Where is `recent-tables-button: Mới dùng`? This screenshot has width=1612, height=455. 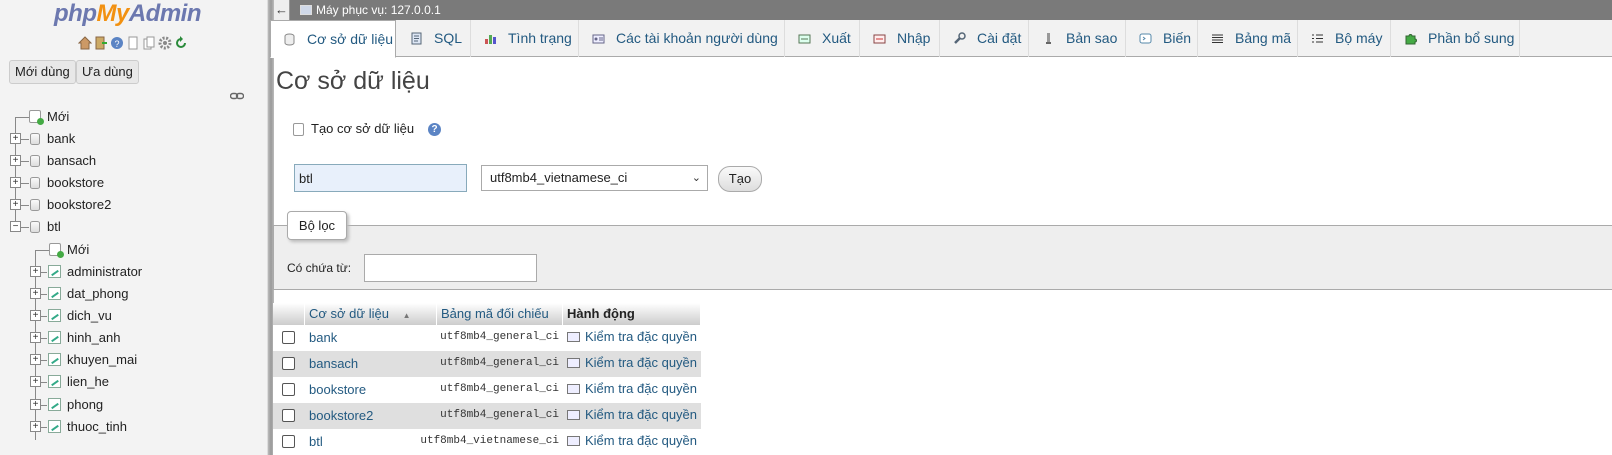
recent-tables-button: Mới dùng is located at coordinates (42, 72).